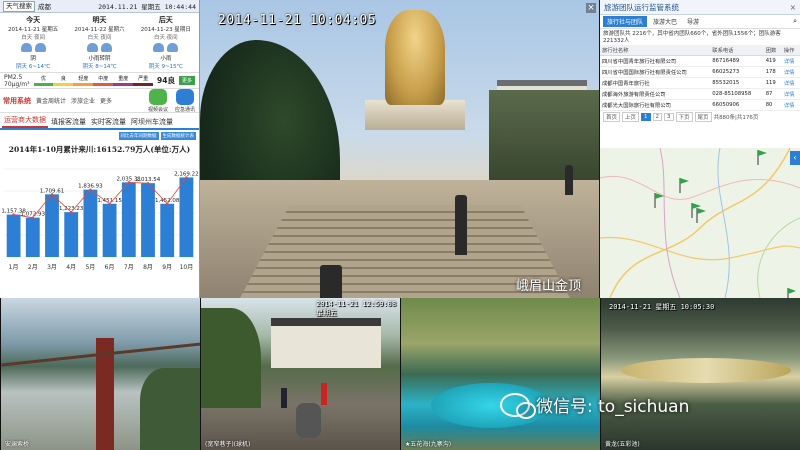 This screenshot has width=800, height=450. I want to click on rain-cloud-icon, so click(92, 47).